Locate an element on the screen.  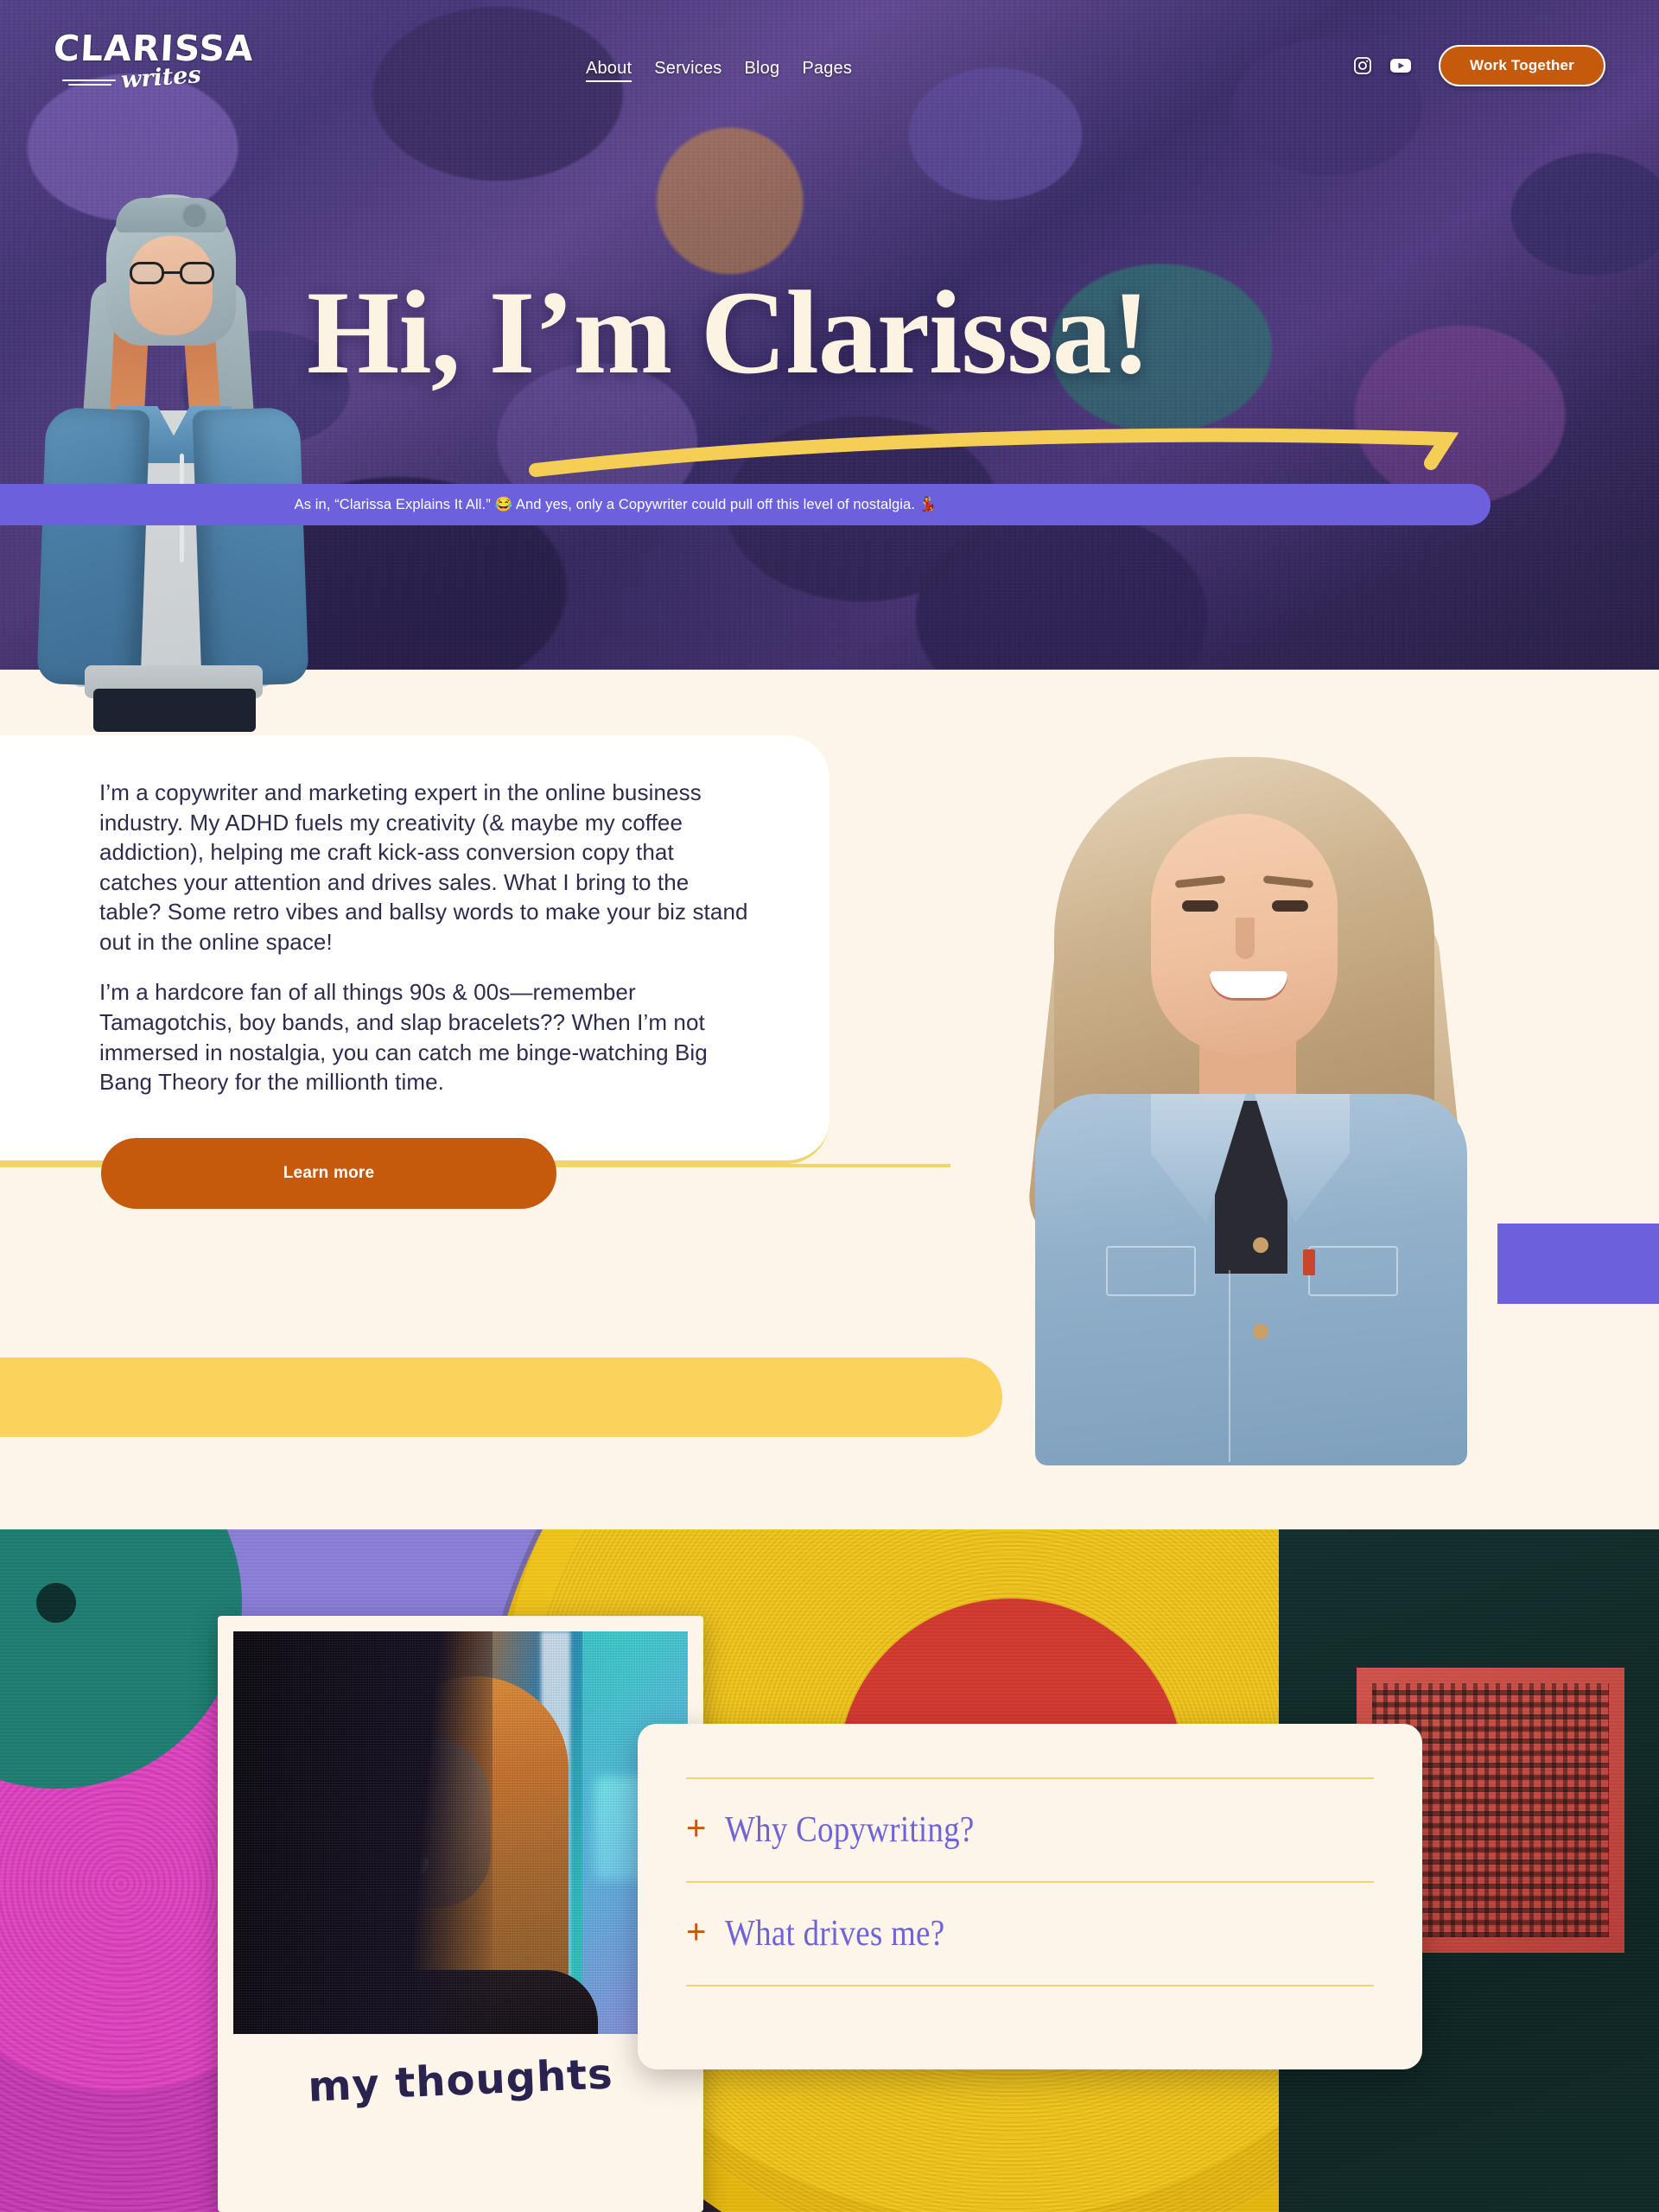
my-thoughts-caption: my thoughts is located at coordinates (460, 2081).